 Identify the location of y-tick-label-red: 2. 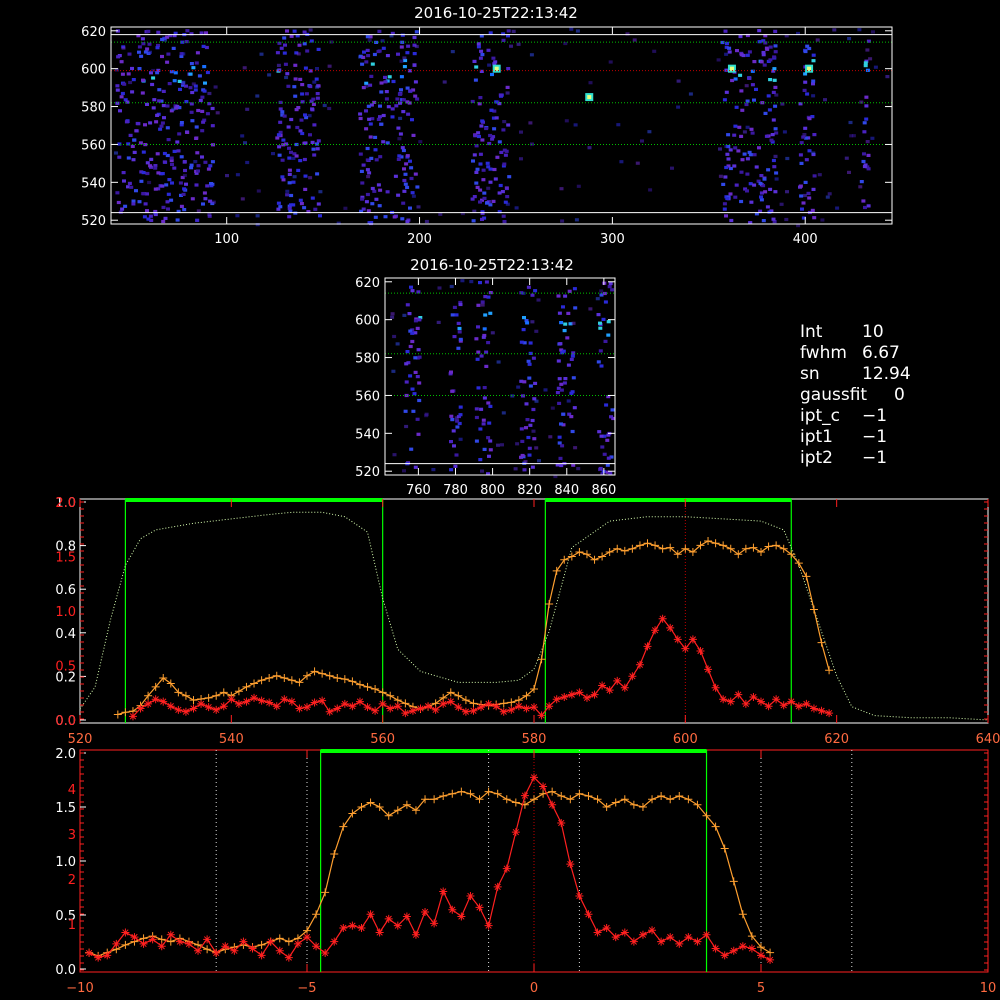
(72, 880).